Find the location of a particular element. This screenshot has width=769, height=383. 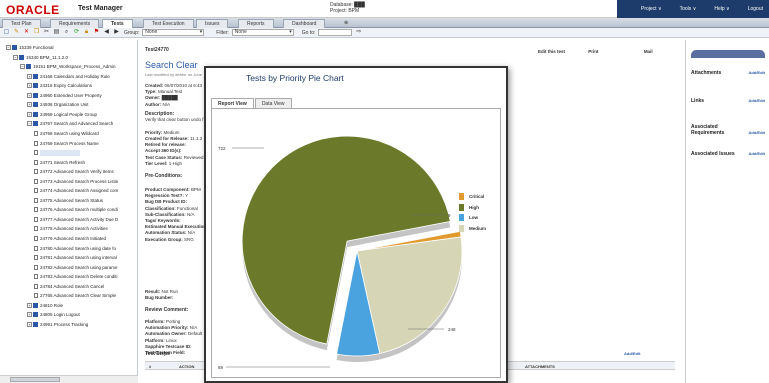

requirements-add-edit: Add/Edit is located at coordinates (757, 133).